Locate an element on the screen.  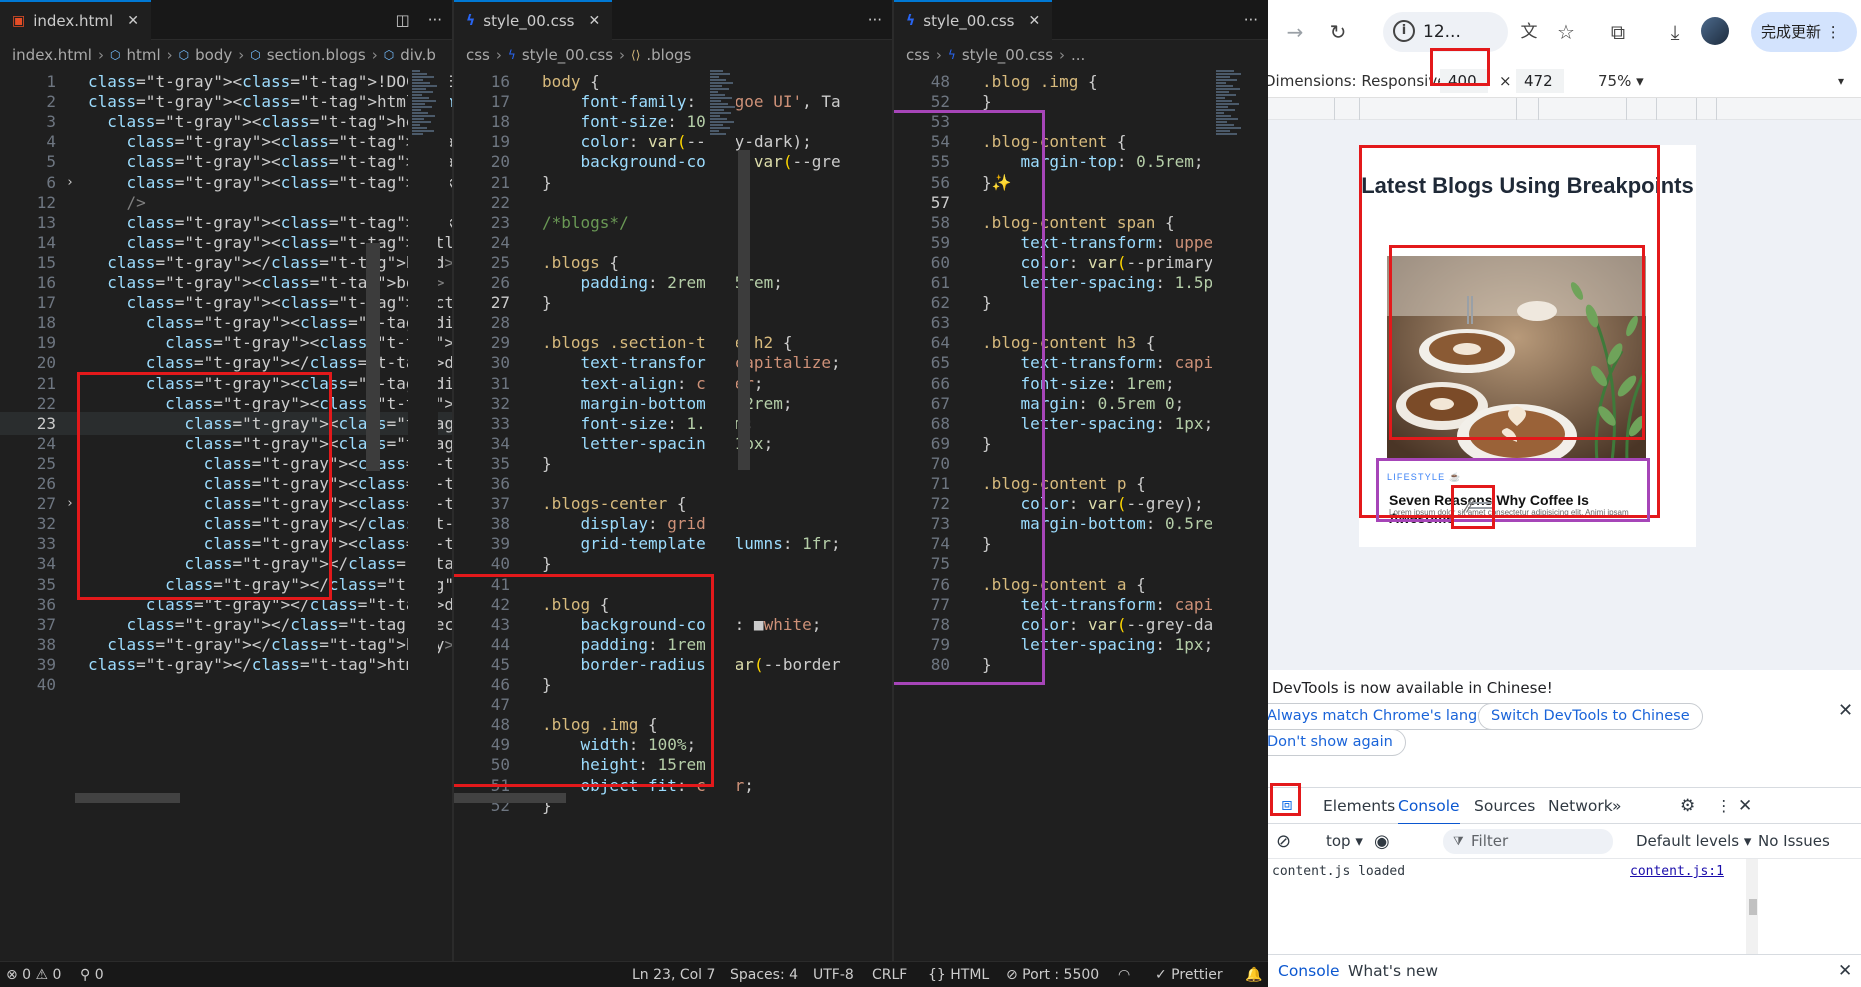
tab-index-html: ▣ index.html ✕ is located at coordinates (75, 20).